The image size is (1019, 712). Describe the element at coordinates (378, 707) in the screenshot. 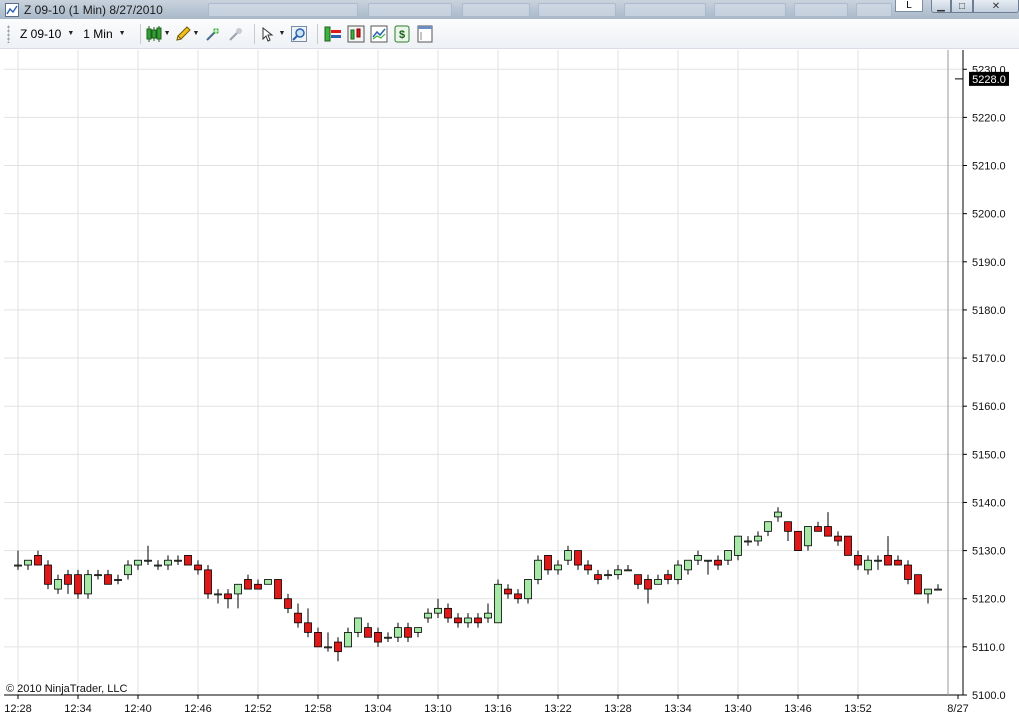

I see `x-axis-tick-label: 13:04` at that location.